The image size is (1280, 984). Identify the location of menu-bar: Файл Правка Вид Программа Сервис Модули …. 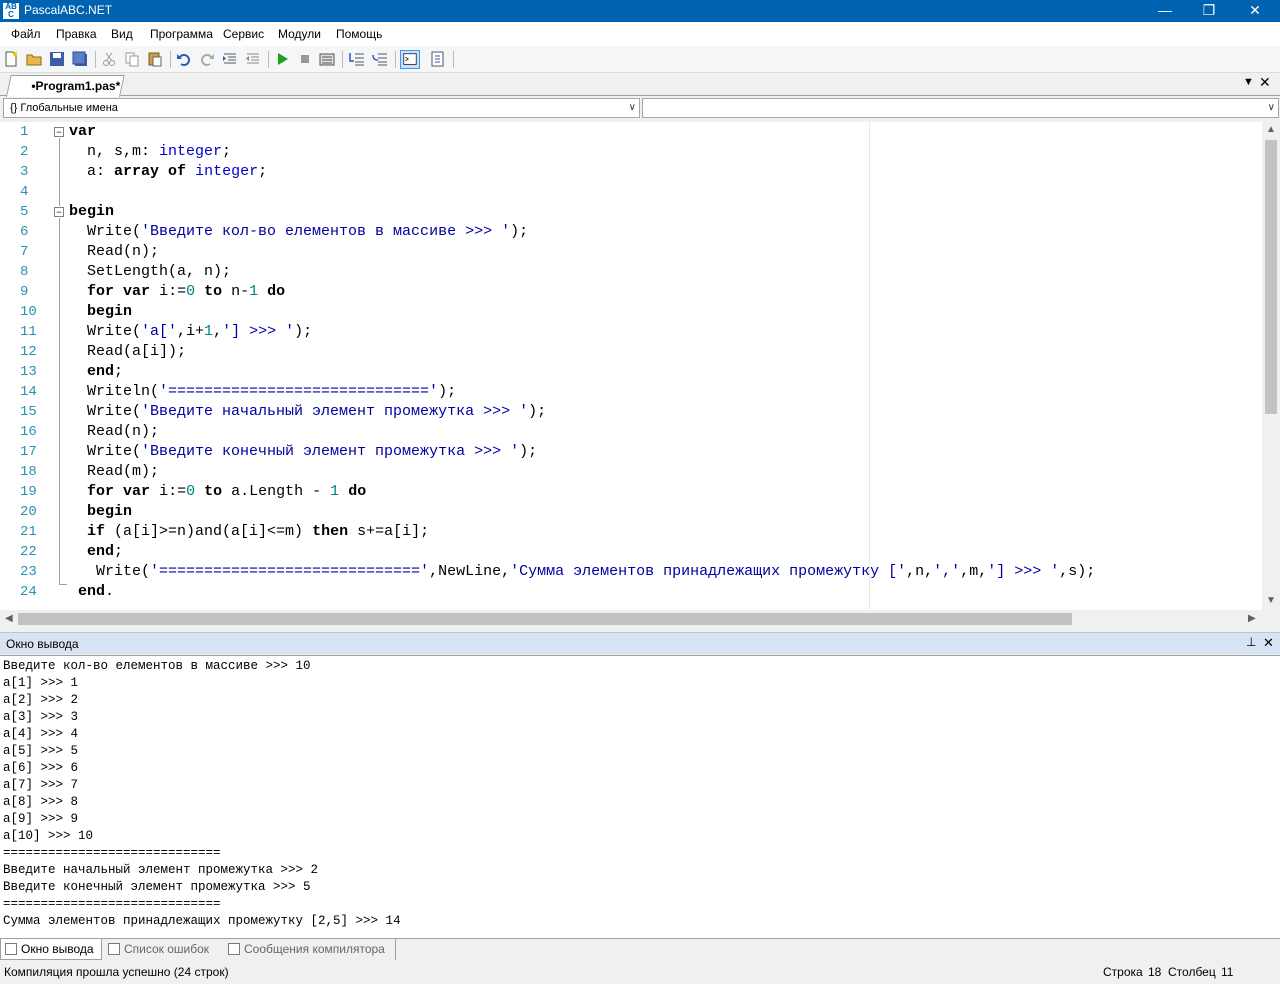
(640, 34).